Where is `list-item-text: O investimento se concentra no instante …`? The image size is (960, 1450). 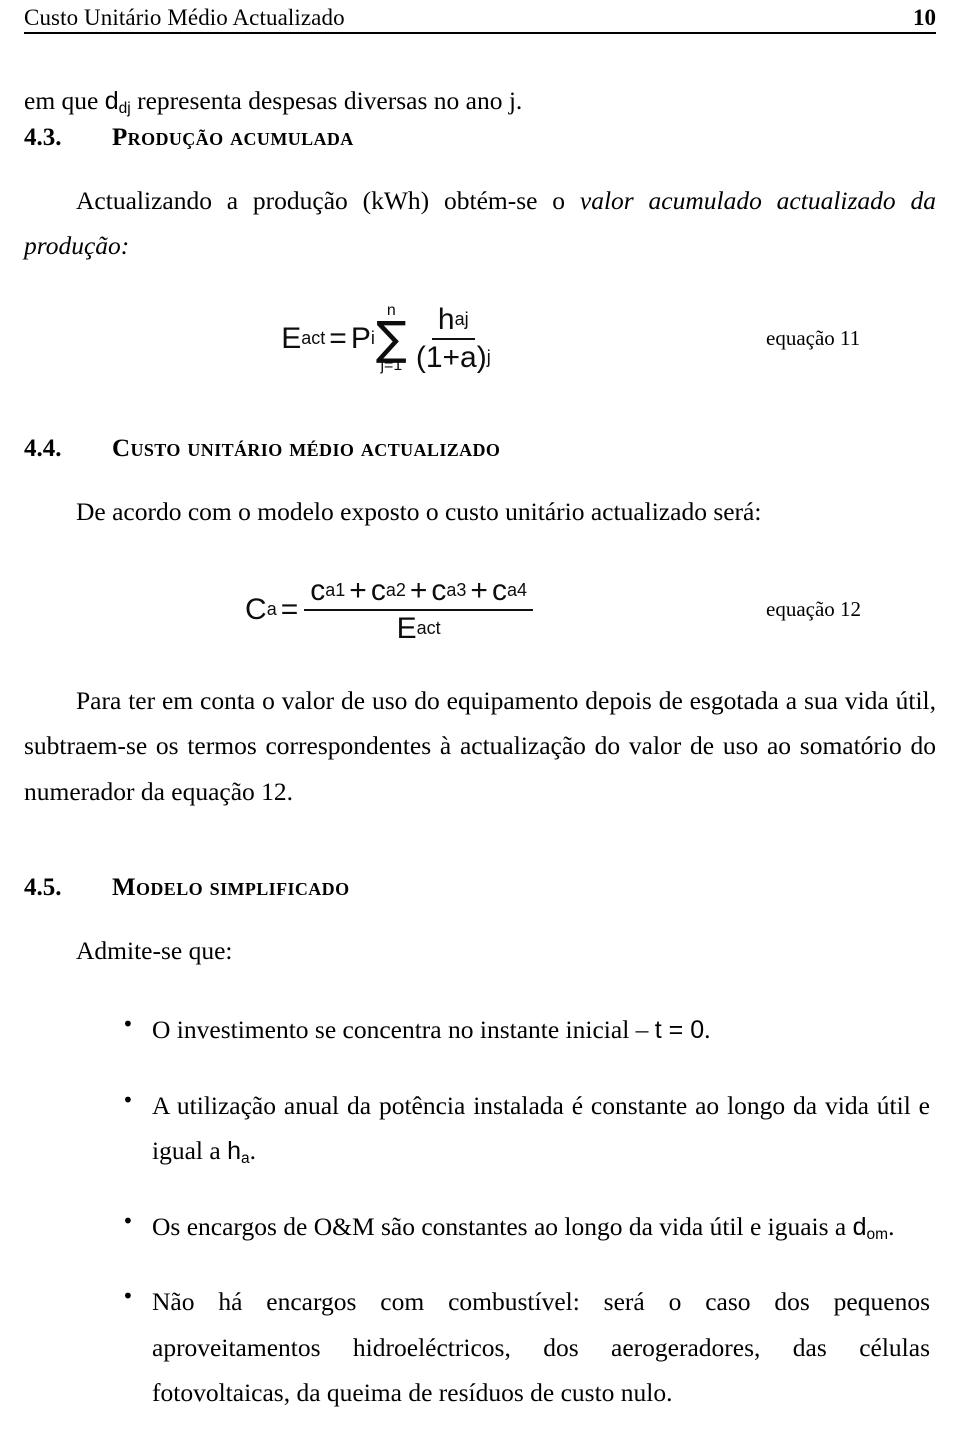
list-item-text: O investimento se concentra no instante … is located at coordinates (544, 1030).